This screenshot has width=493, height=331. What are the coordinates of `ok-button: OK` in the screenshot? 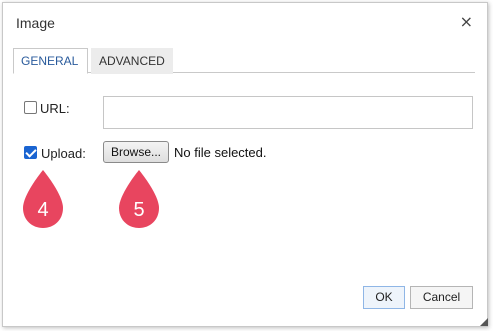 It's located at (384, 297).